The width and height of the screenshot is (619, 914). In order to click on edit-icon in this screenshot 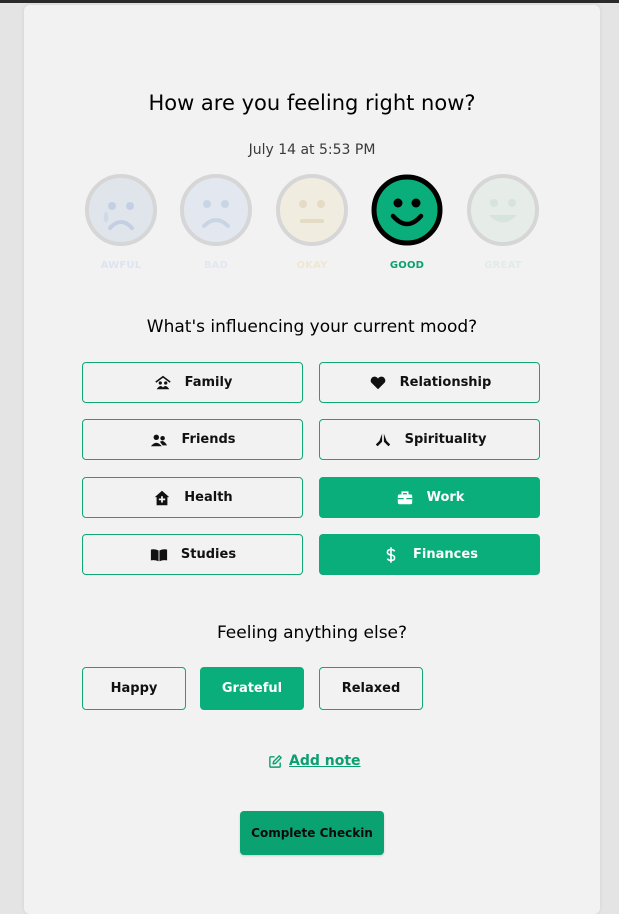, I will do `click(275, 761)`.